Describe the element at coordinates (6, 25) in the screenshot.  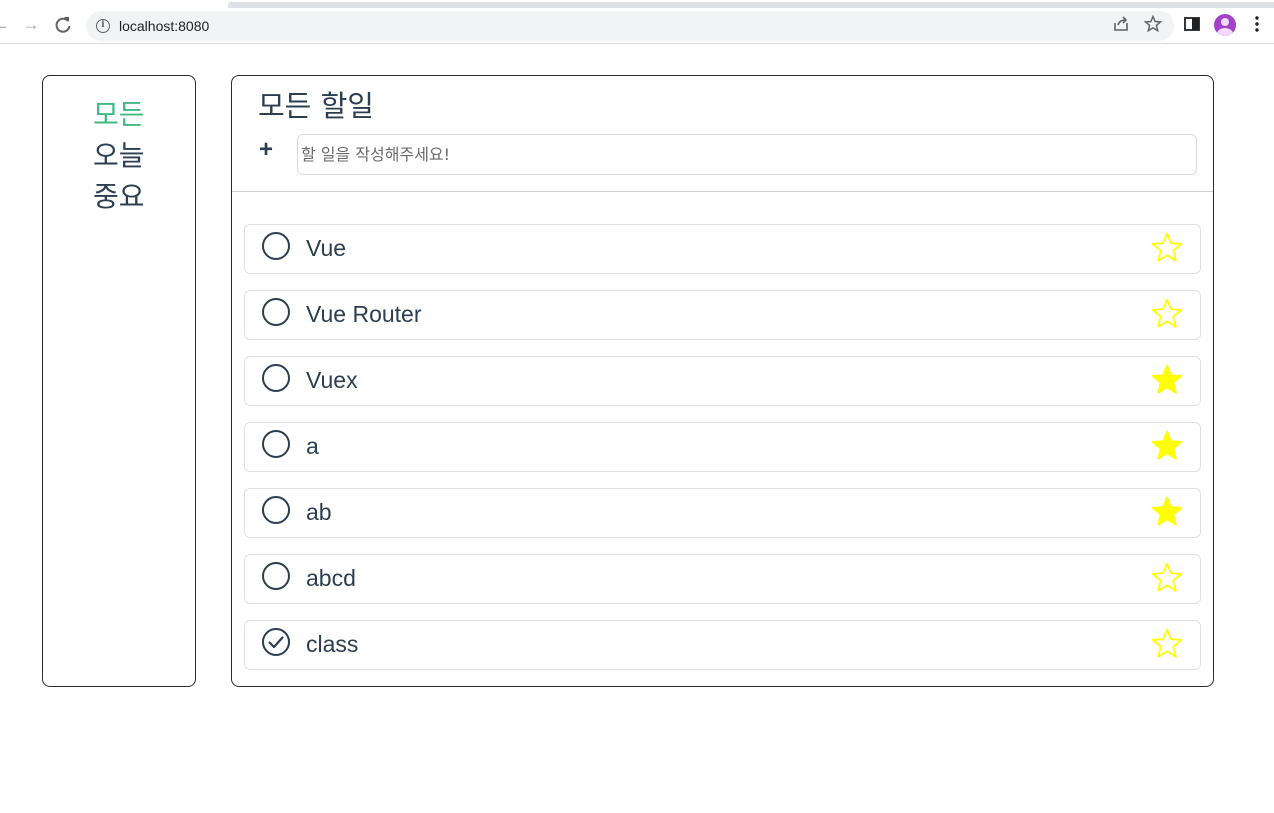
I see `back-icon: ←` at that location.